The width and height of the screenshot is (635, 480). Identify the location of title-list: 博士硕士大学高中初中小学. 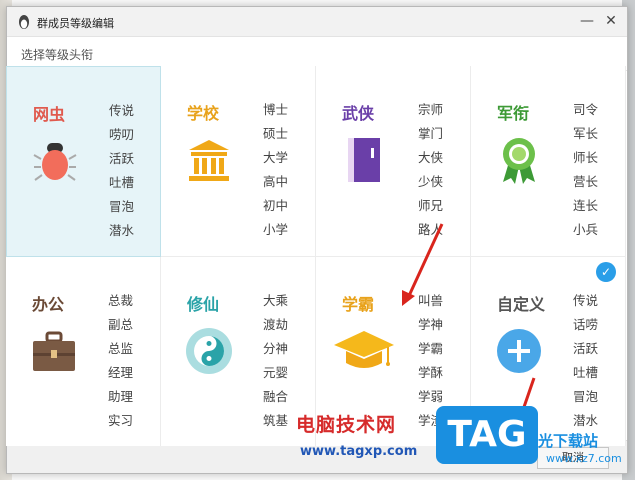
(275, 170).